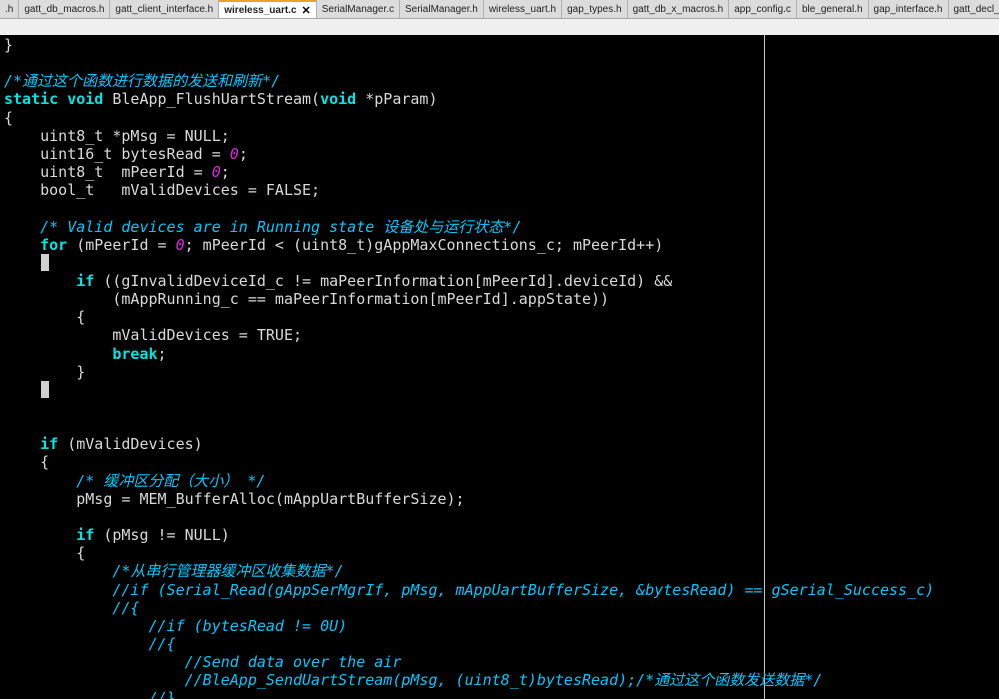 This screenshot has width=999, height=699. I want to click on code-token: for, so click(54, 244).